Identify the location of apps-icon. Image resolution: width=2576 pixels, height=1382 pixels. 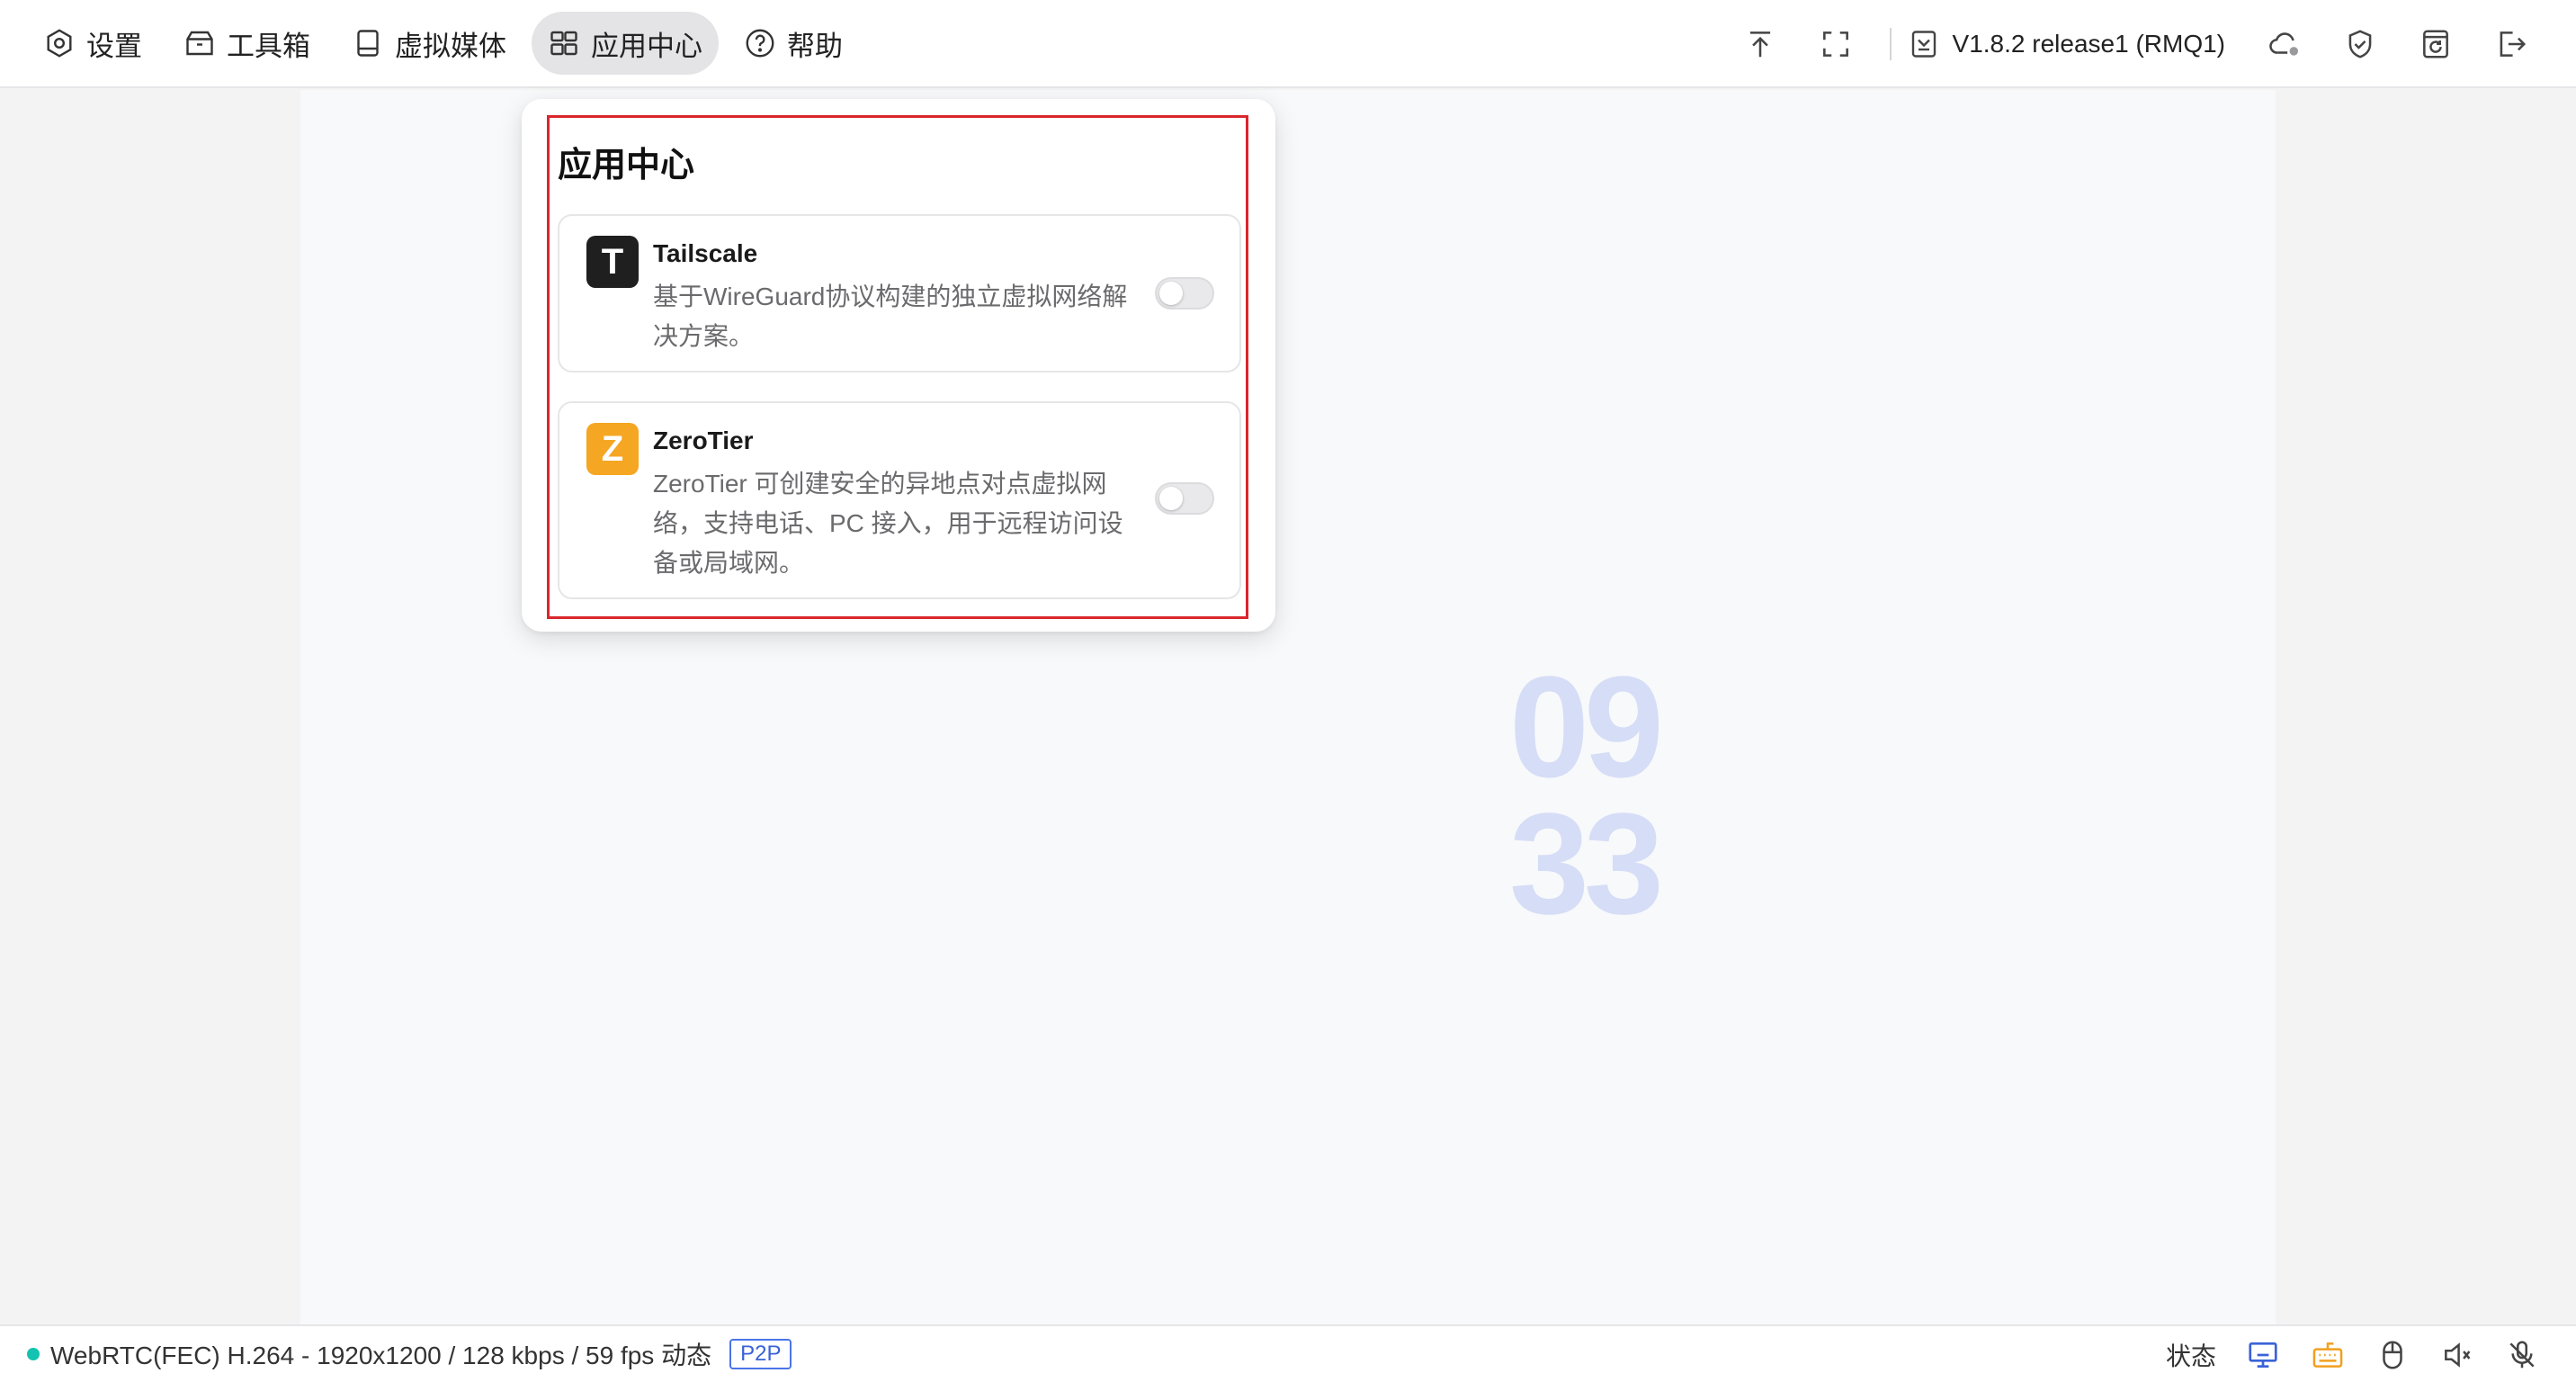
(563, 44).